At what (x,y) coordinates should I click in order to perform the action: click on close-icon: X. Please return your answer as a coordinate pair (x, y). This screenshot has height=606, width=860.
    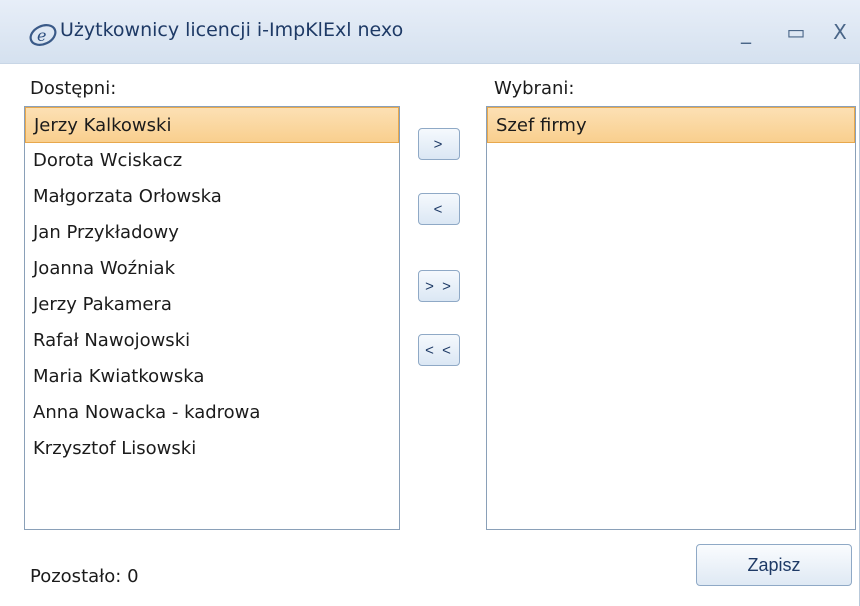
    Looking at the image, I should click on (840, 32).